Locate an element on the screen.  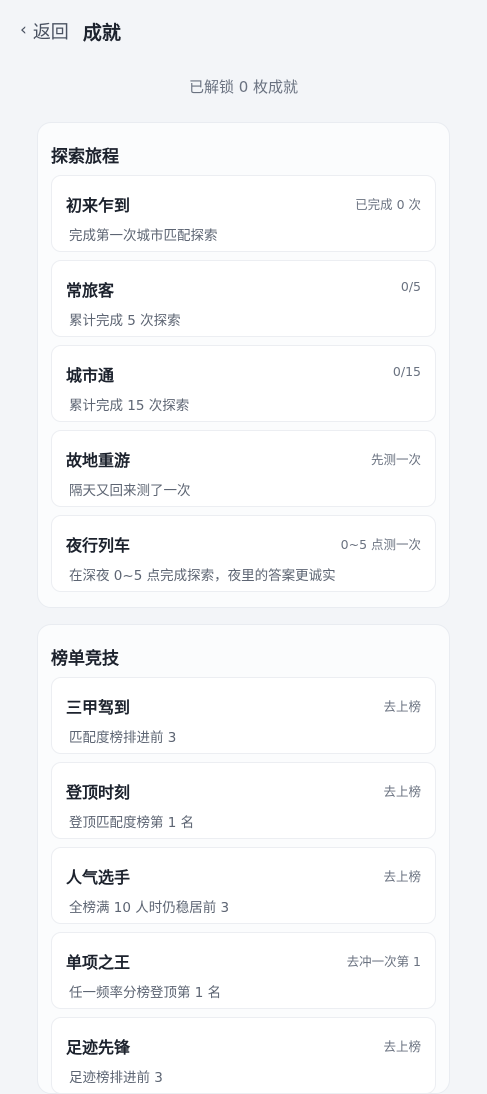
achievement-status: 去冲一次第 1 is located at coordinates (383, 961).